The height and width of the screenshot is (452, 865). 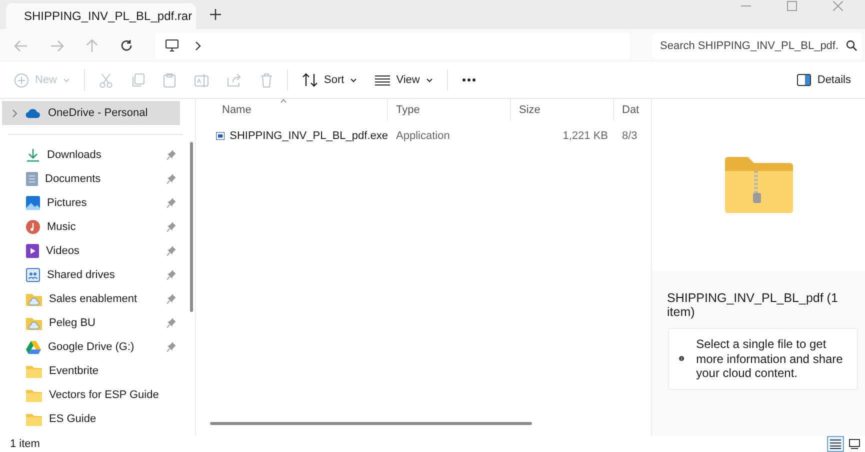 I want to click on item-count: 1 item, so click(x=25, y=444).